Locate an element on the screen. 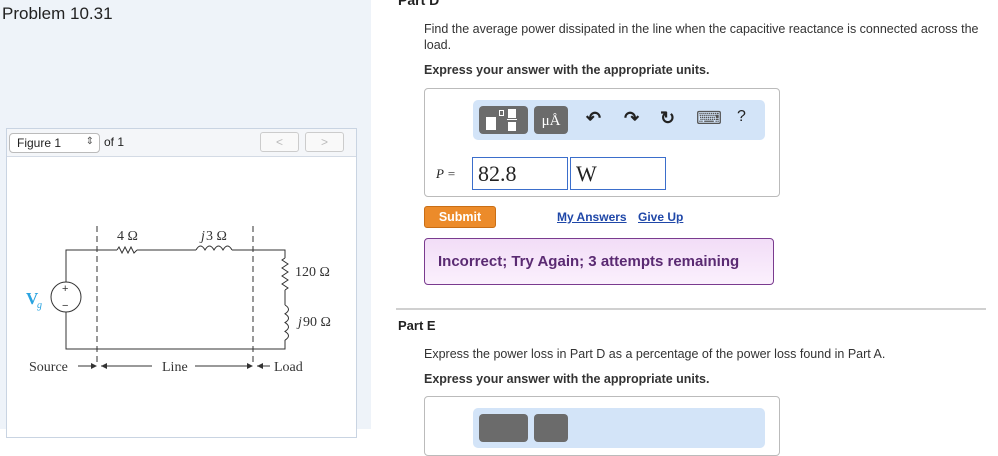 The image size is (998, 456). line-resistor is located at coordinates (127, 250).